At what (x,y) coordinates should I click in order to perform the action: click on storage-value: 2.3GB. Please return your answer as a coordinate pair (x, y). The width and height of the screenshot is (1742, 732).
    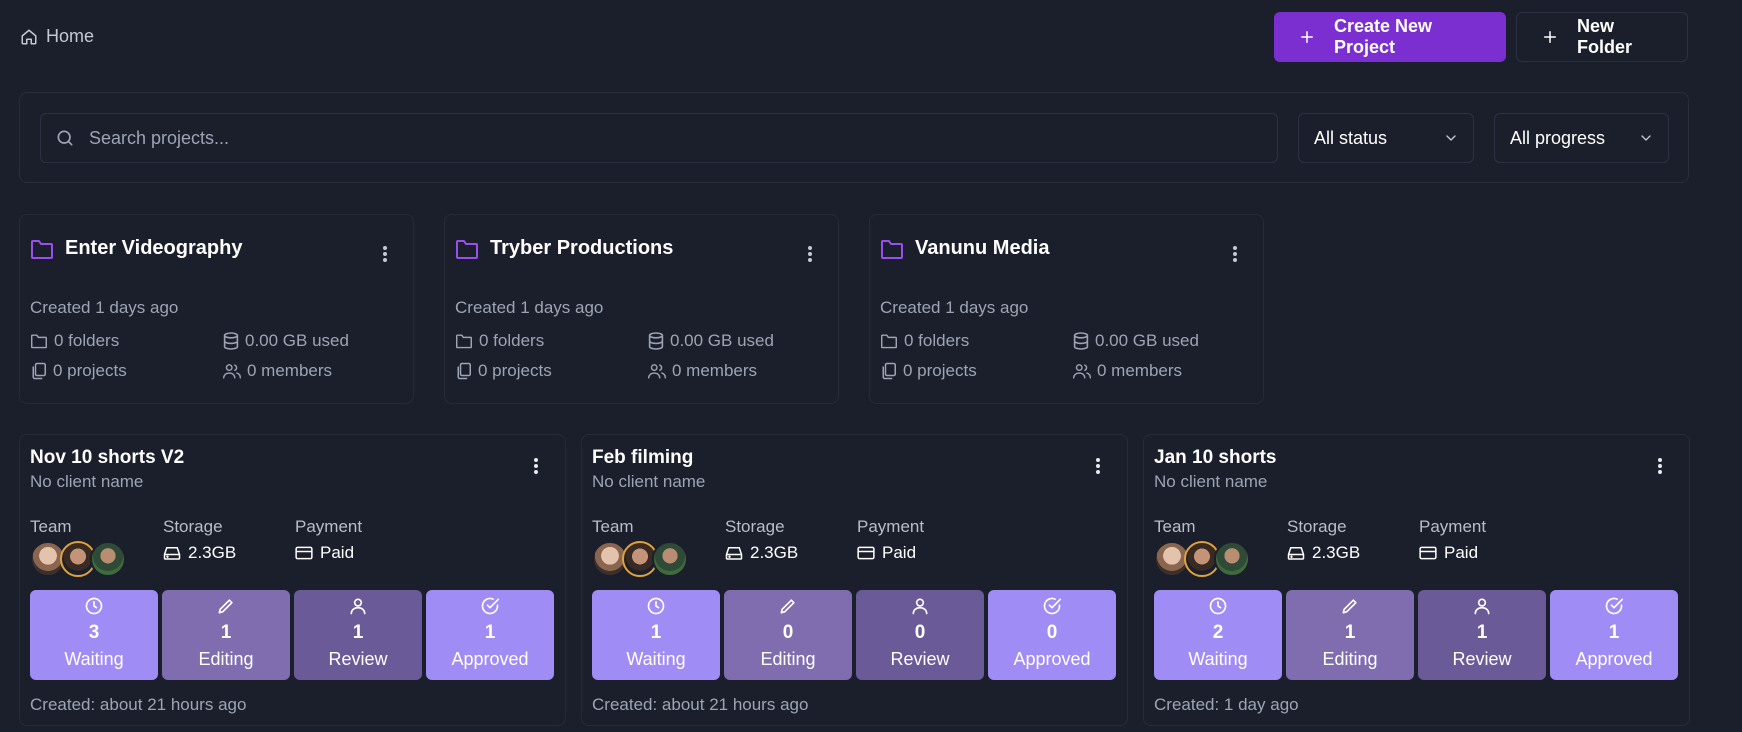
    Looking at the image, I should click on (761, 553).